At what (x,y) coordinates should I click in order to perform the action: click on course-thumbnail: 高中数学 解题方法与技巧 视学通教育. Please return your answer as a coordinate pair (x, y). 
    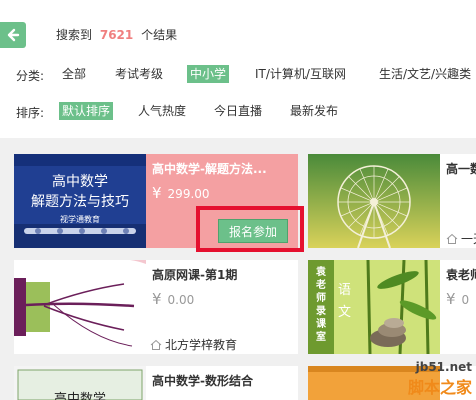
    Looking at the image, I should click on (80, 201).